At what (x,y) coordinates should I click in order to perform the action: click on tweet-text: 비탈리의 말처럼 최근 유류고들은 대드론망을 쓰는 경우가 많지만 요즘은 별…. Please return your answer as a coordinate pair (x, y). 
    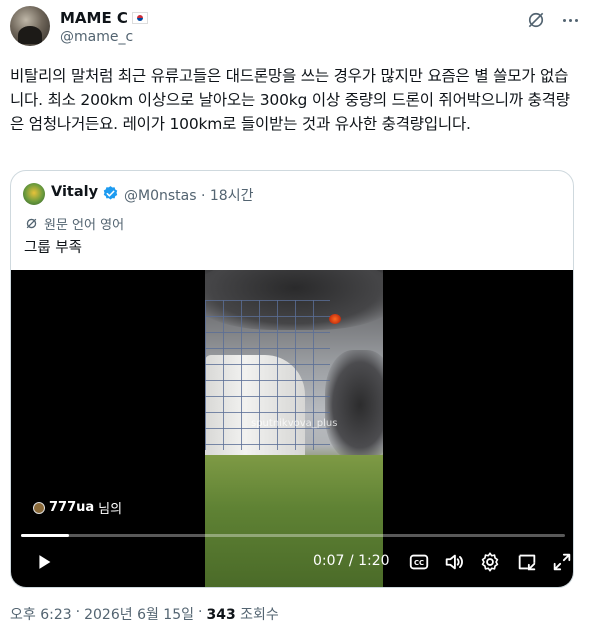
    Looking at the image, I should click on (290, 100).